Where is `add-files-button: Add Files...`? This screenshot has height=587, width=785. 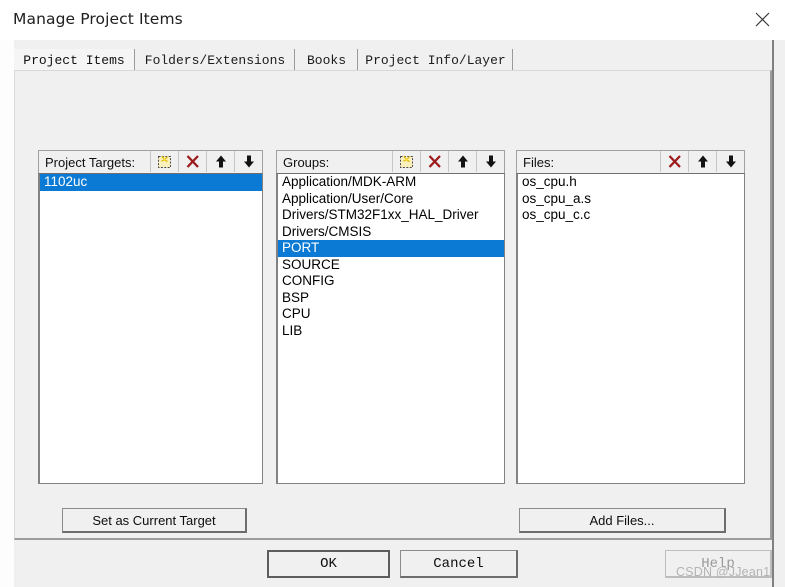 add-files-button: Add Files... is located at coordinates (622, 520).